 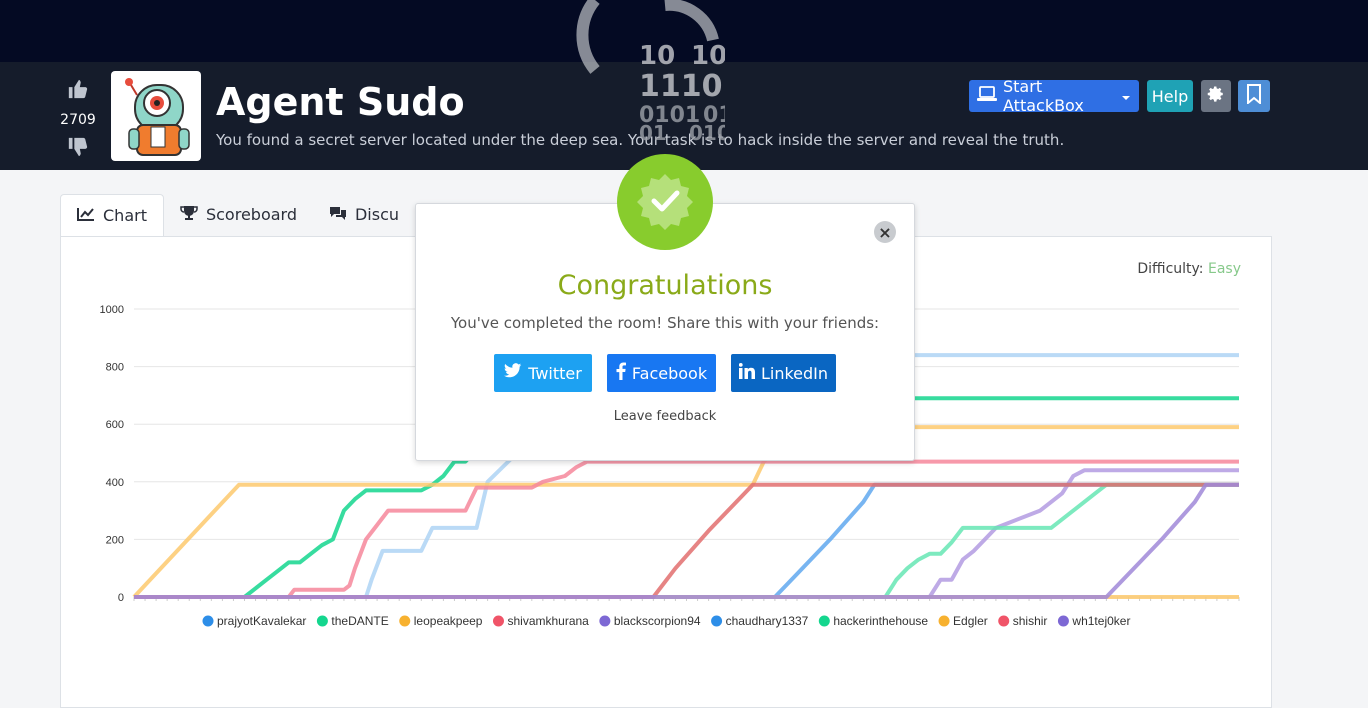 I want to click on legend-label: blackscorpion94, so click(x=657, y=621).